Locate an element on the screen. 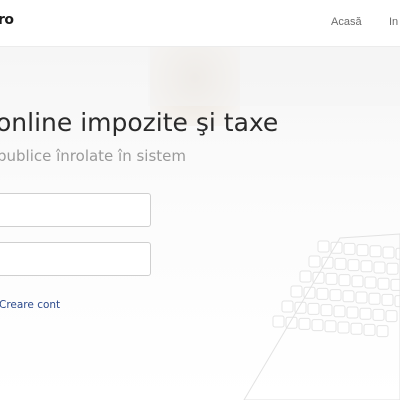  password-input is located at coordinates (75, 259).